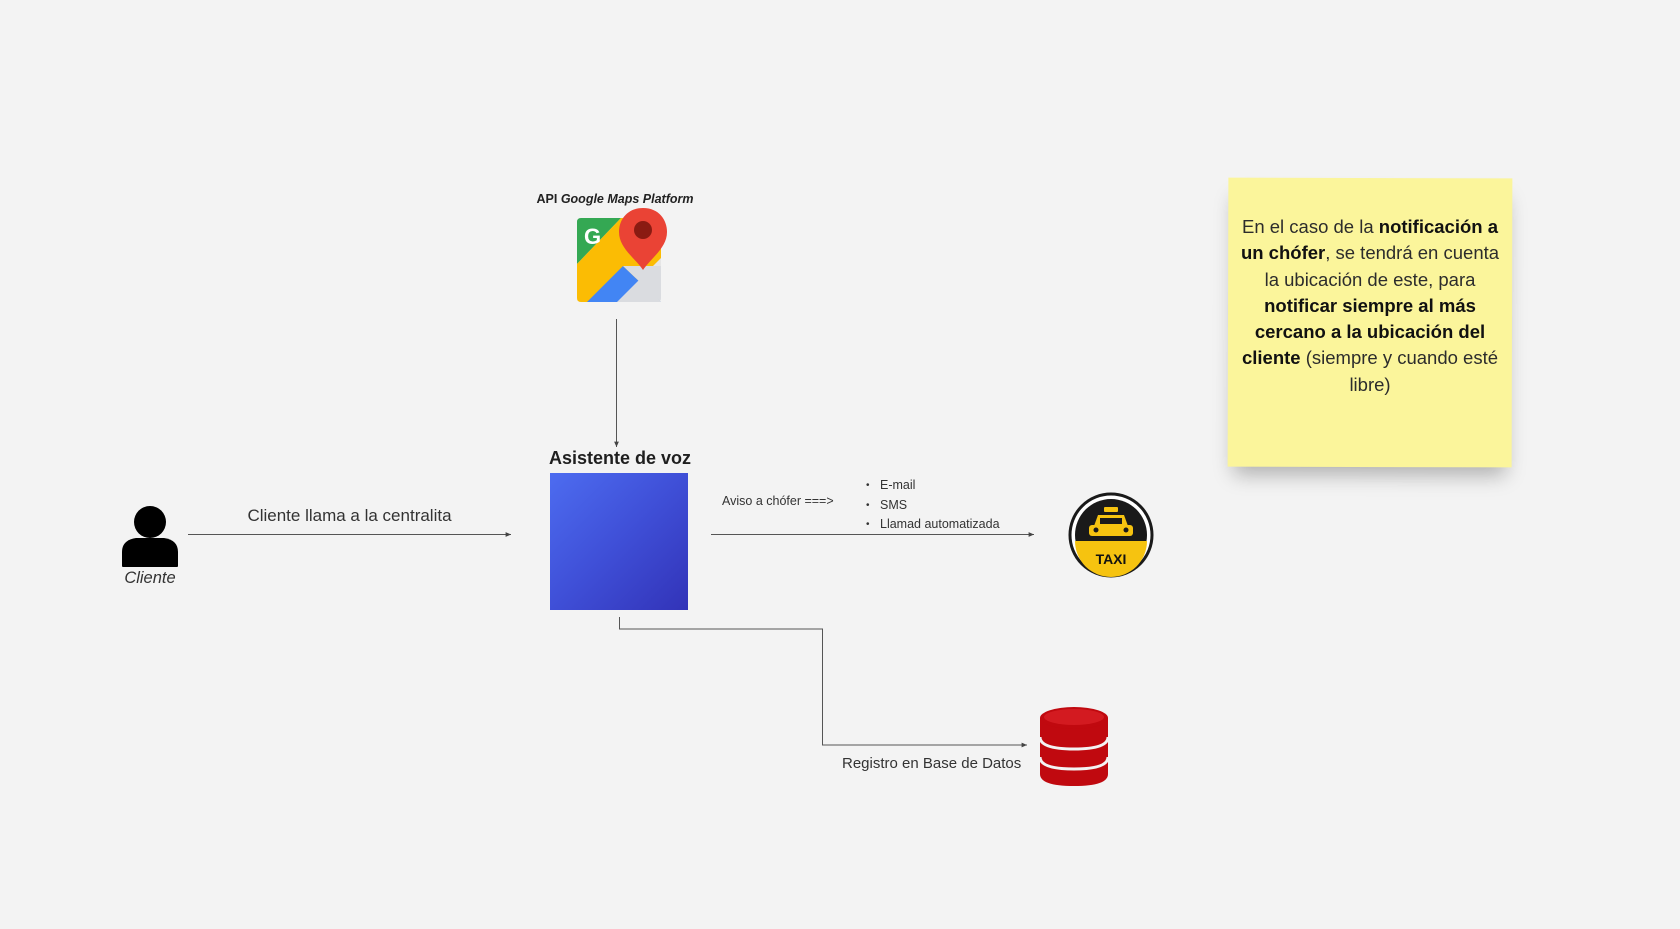 This screenshot has height=929, width=1680. What do you see at coordinates (1111, 535) in the screenshot?
I see `taxi-badge-icon: TAXI` at bounding box center [1111, 535].